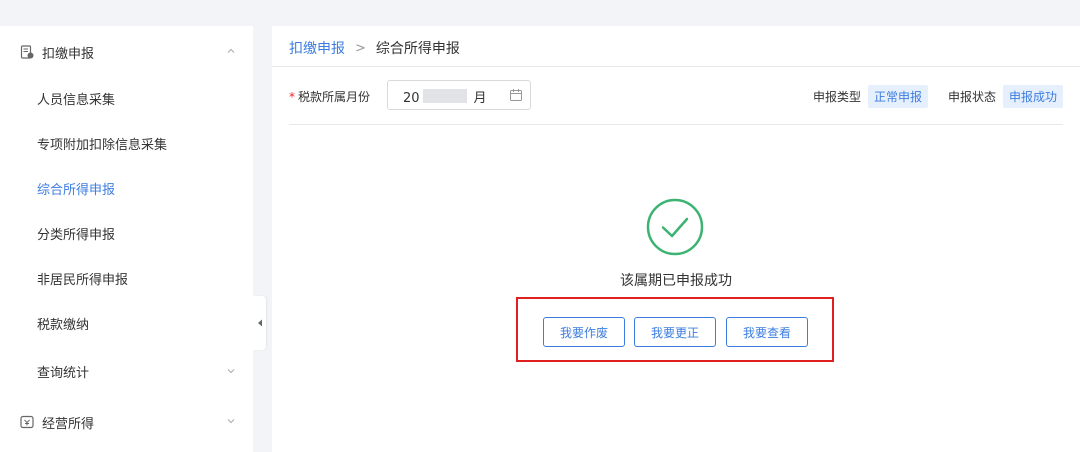  I want to click on sidebar-group-business-income: 经营所得, so click(126, 422).